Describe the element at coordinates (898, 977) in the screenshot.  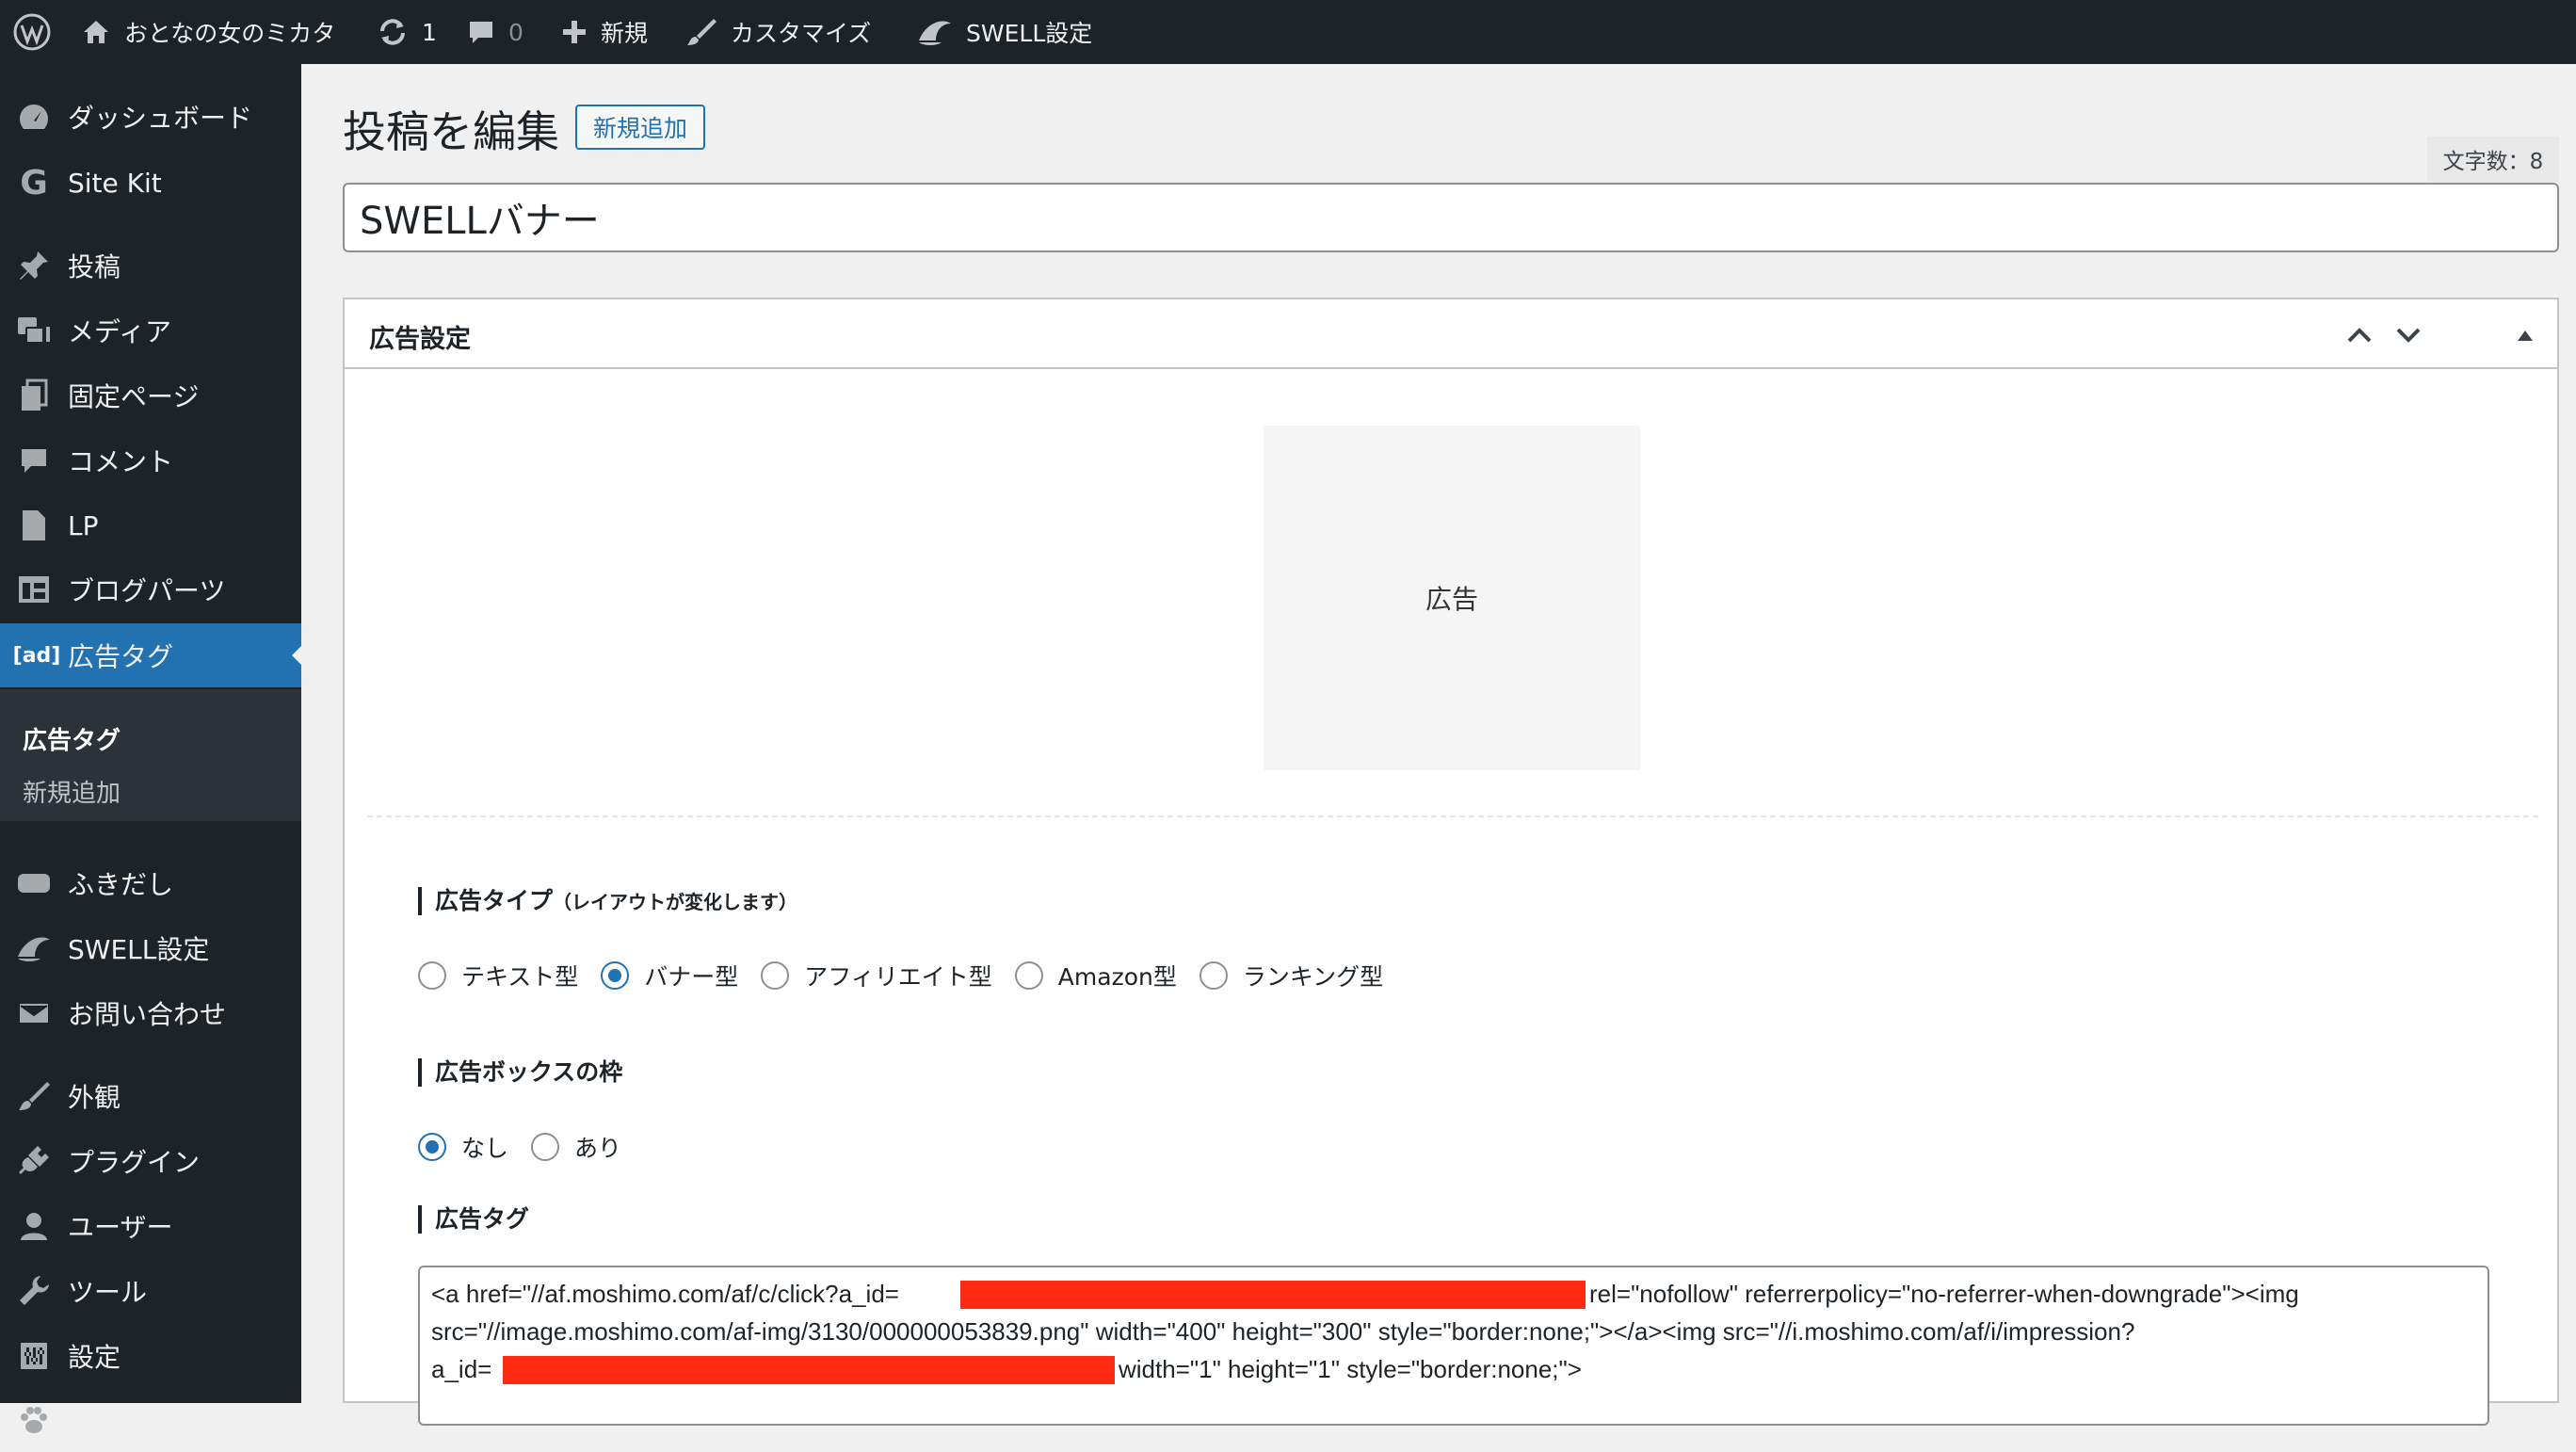
I see `radio-label: アフィリエイト型` at that location.